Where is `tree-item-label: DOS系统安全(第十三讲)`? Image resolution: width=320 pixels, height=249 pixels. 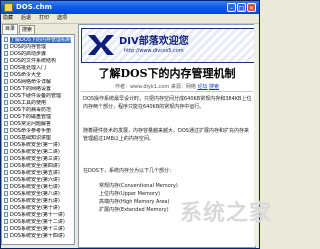 tree-item-label: DOS系统安全(第十三讲) is located at coordinates (37, 229).